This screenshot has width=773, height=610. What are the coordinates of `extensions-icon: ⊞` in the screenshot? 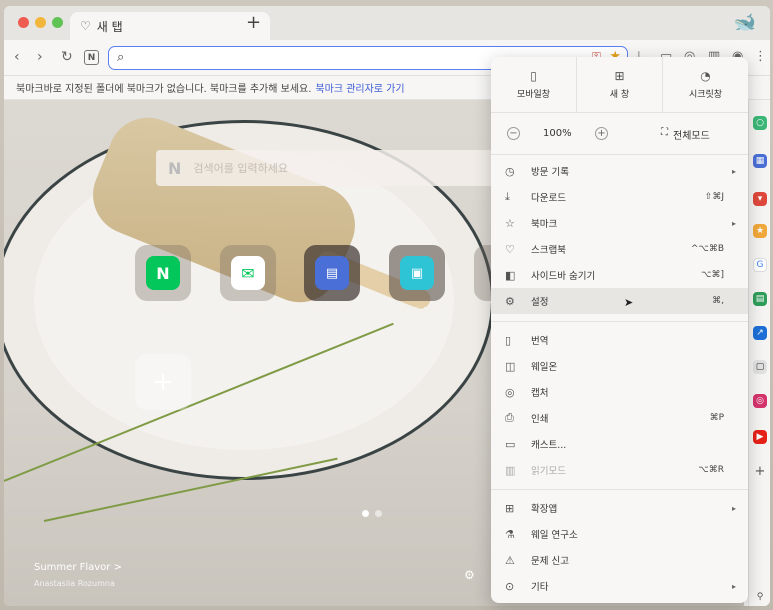 It's located at (510, 508).